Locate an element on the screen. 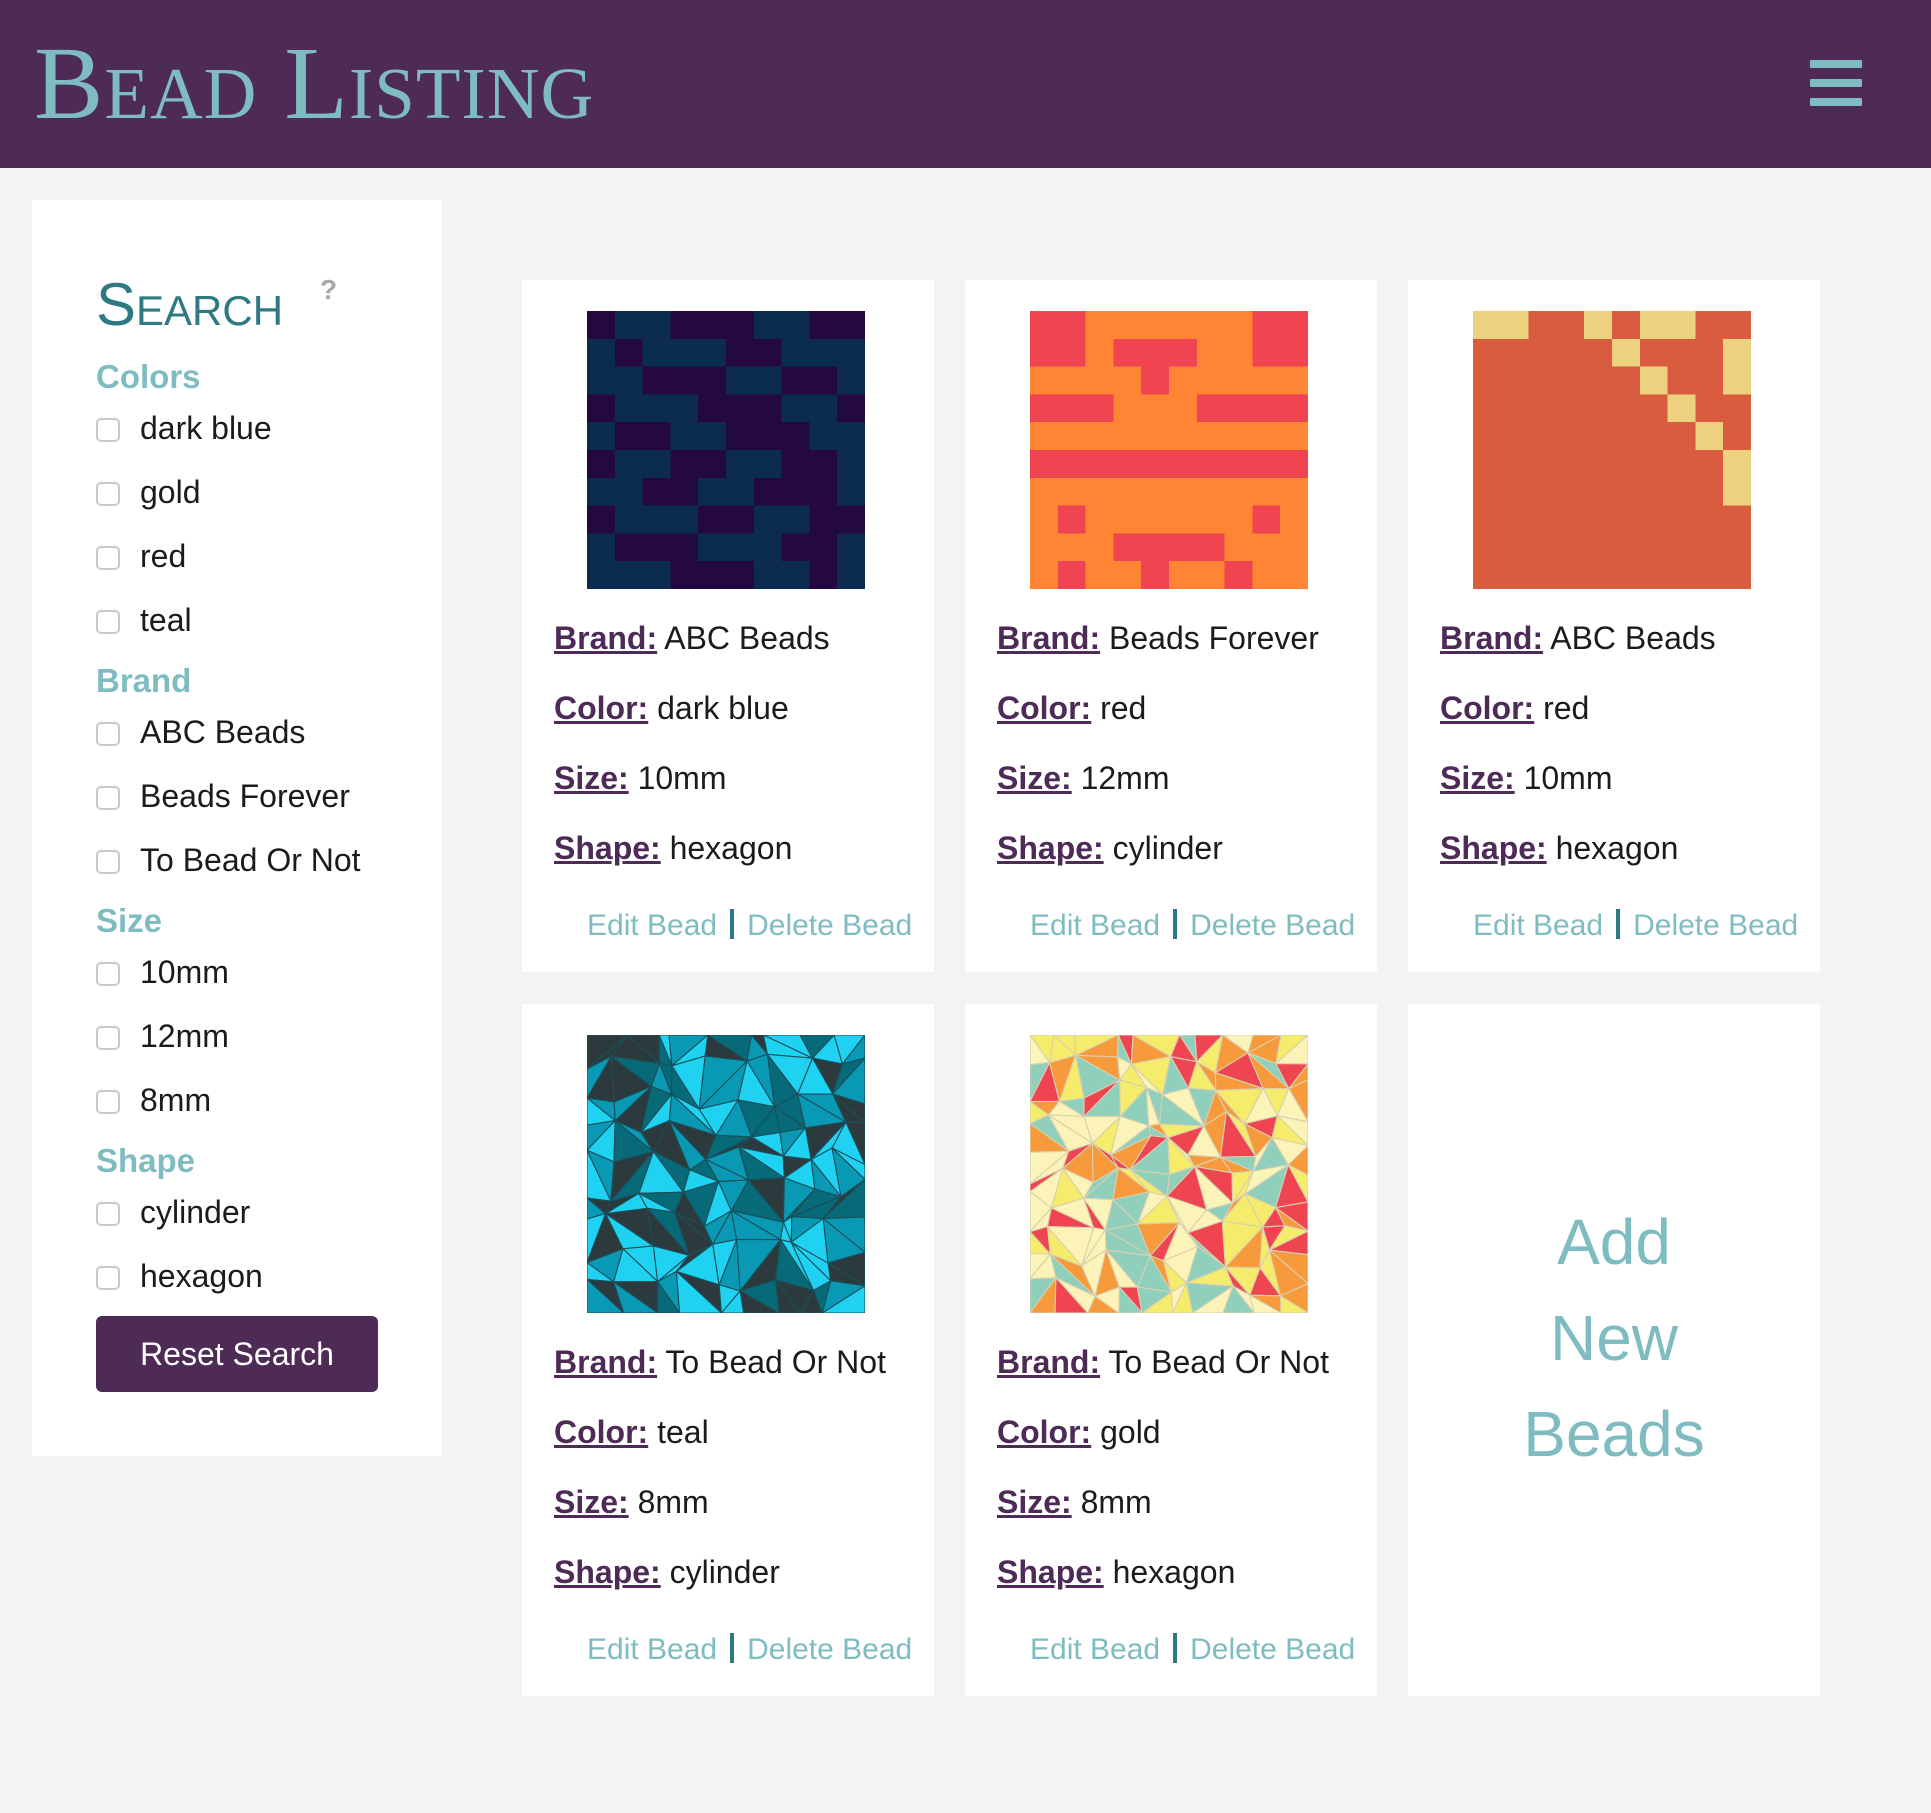  filter-option-label: teal is located at coordinates (166, 620).